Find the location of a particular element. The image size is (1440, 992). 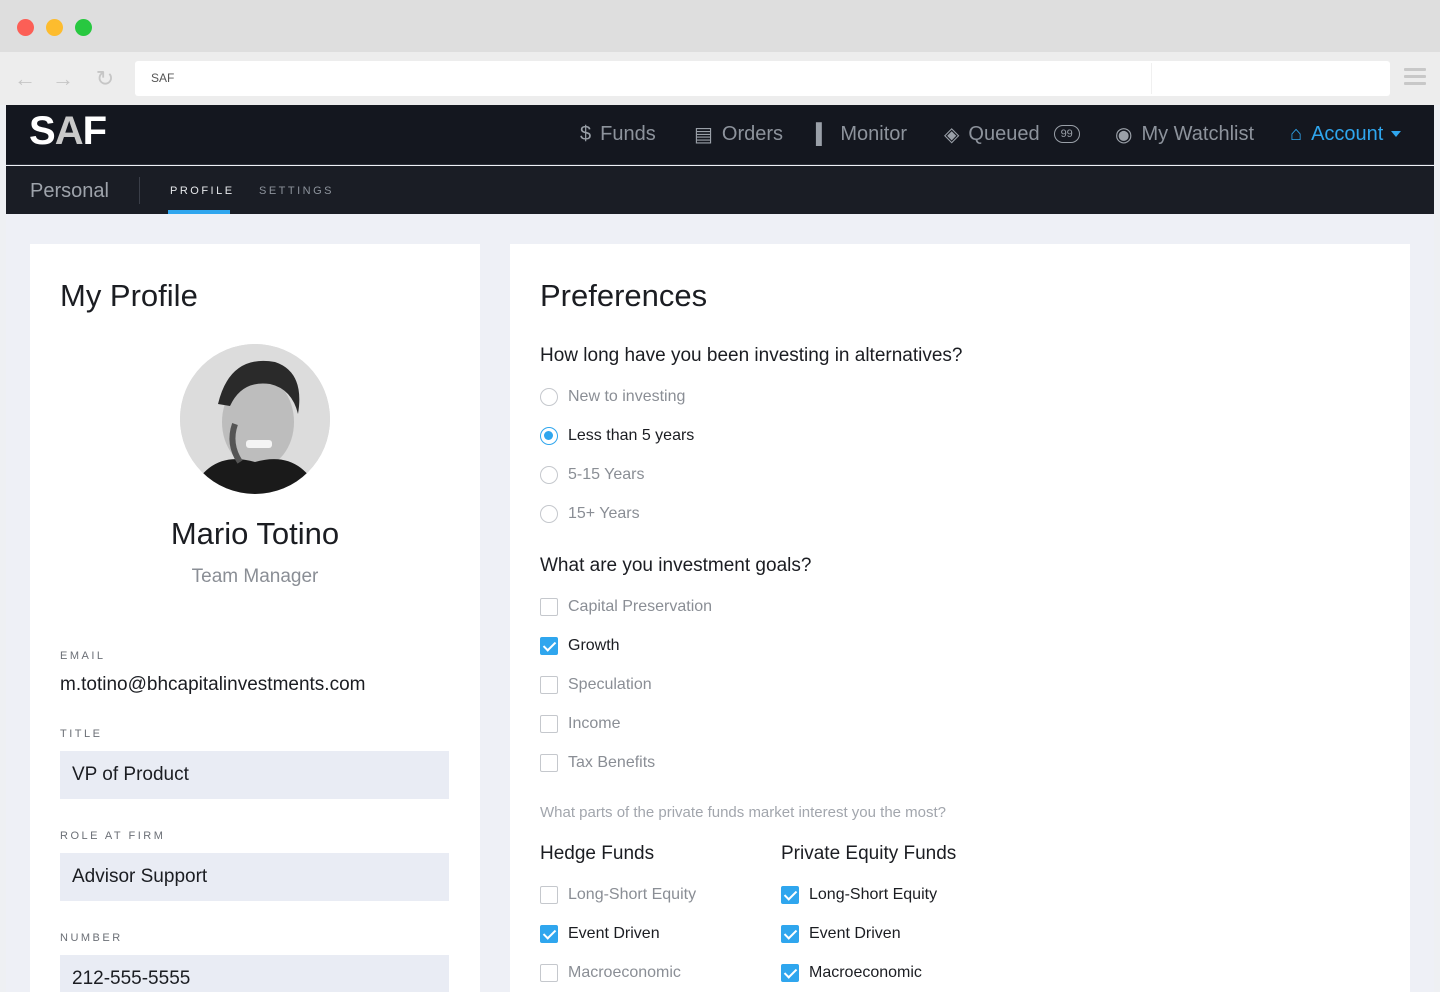

nav-queued-label: Queued is located at coordinates (1004, 133).